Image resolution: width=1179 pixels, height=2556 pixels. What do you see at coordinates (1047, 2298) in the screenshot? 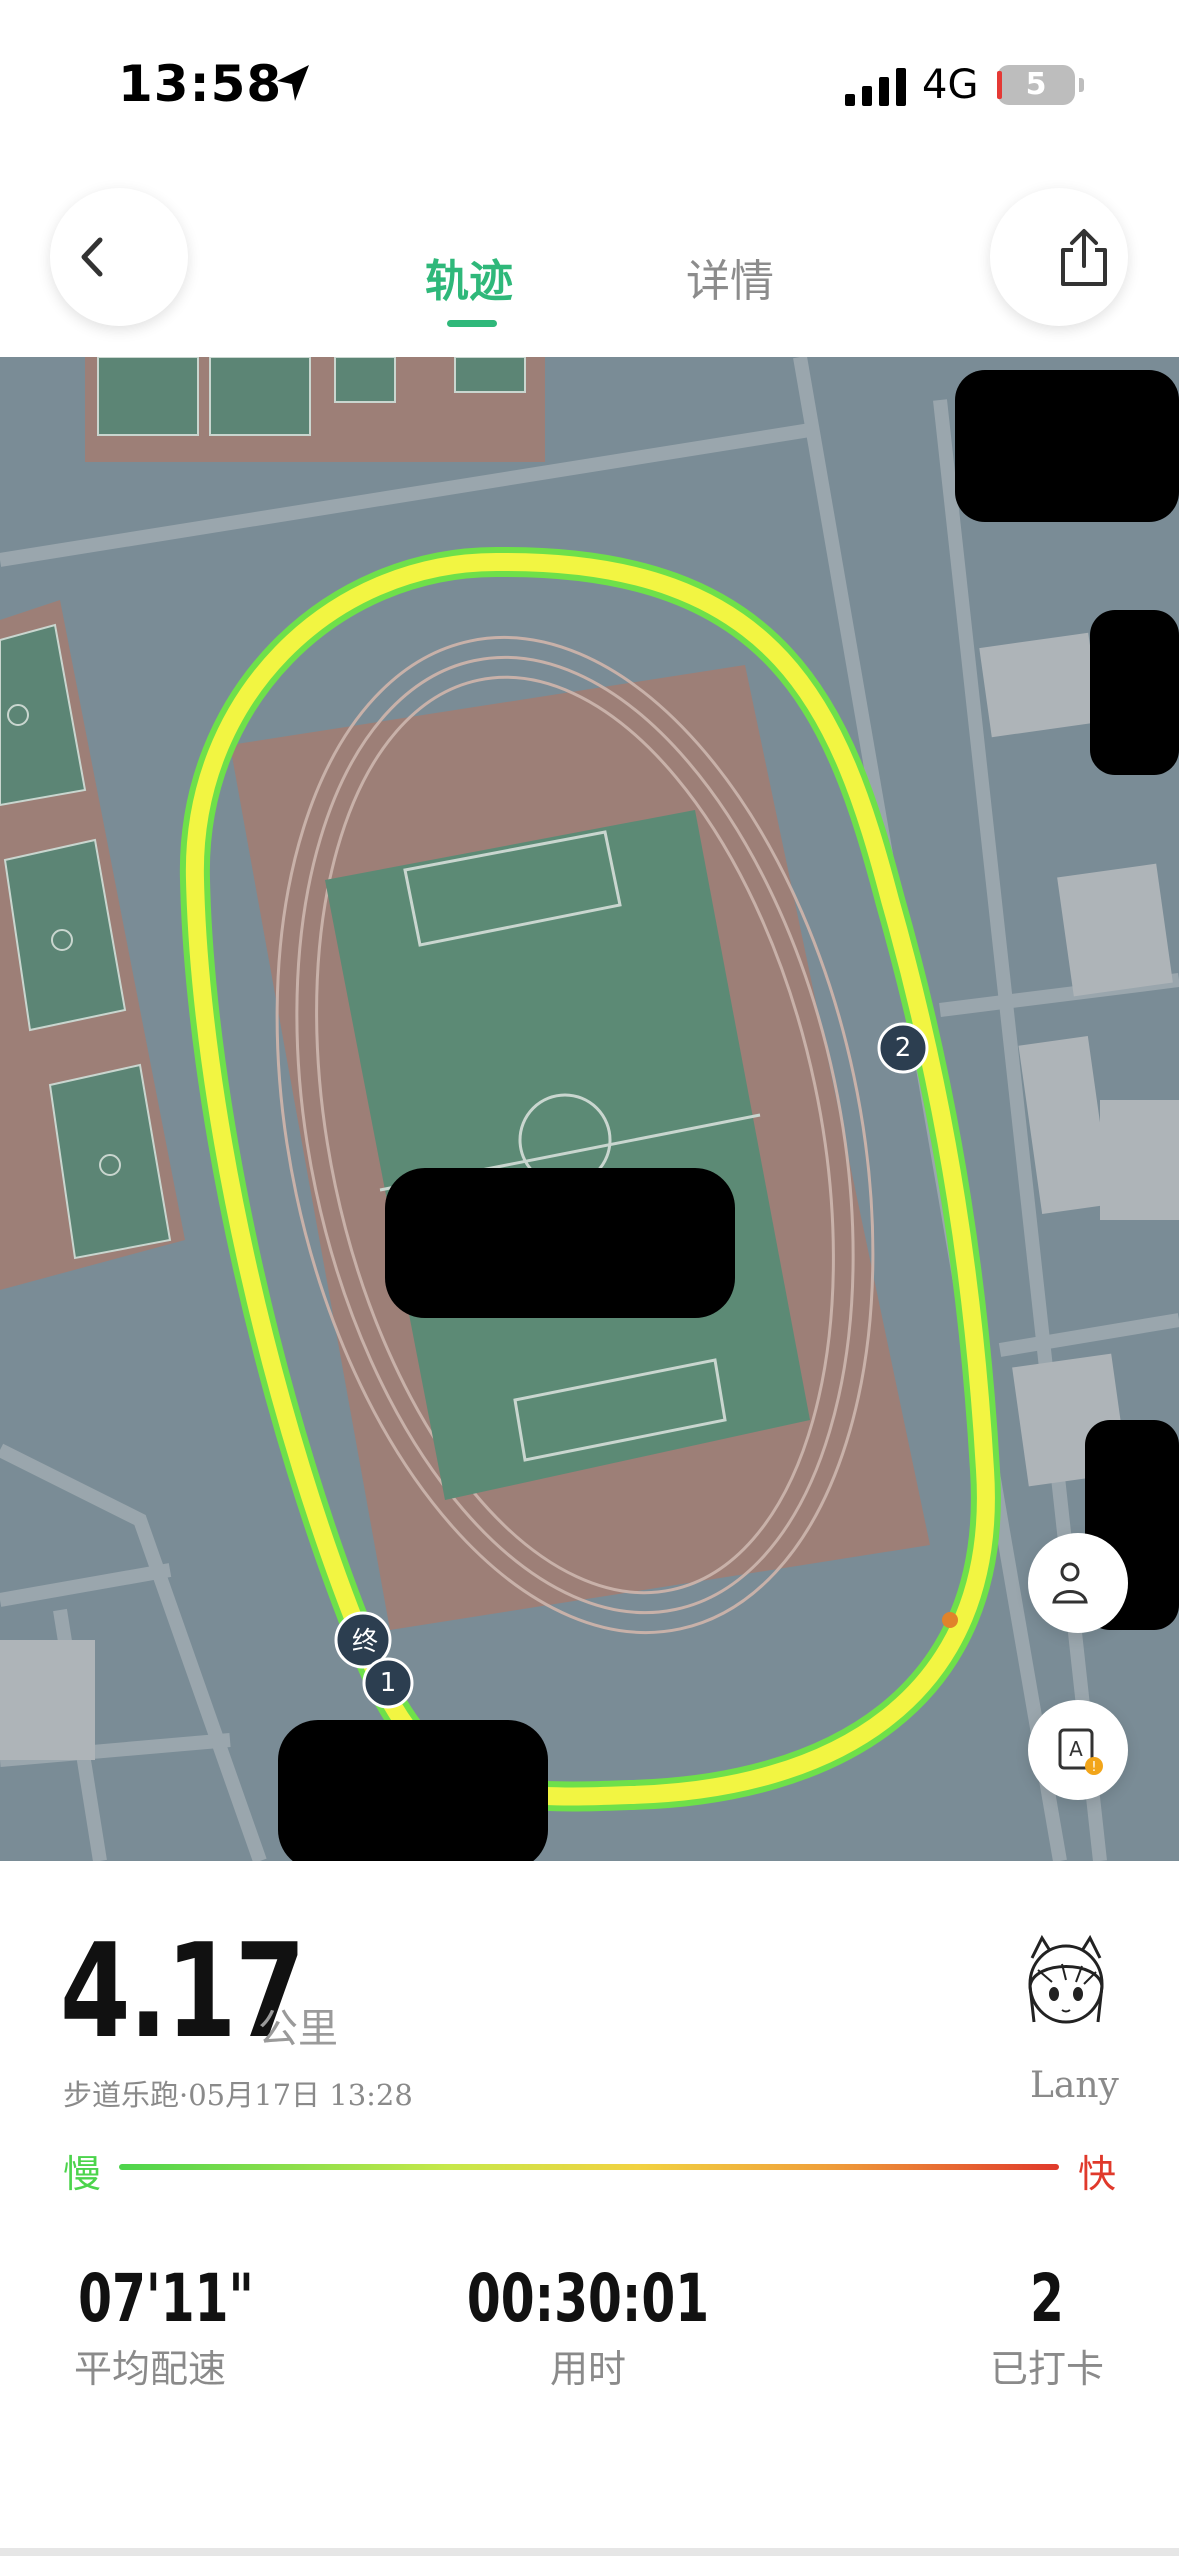
I see `checkin-count-value: 2` at bounding box center [1047, 2298].